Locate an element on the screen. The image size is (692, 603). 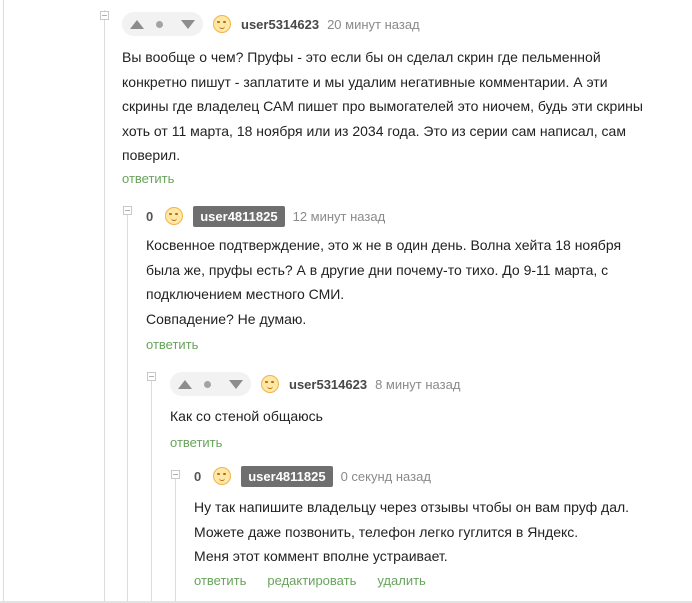
timestamp: 8 минут назад is located at coordinates (417, 384).